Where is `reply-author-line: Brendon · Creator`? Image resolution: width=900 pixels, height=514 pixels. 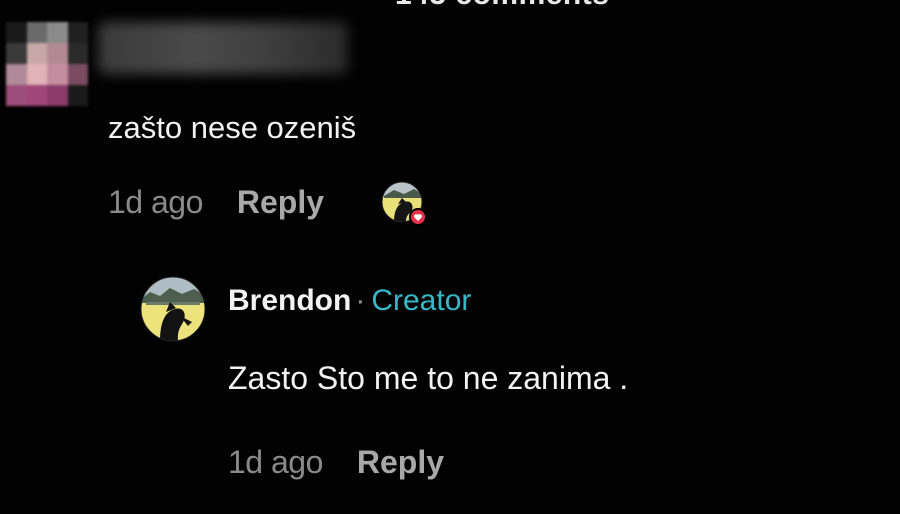
reply-author-line: Brendon · Creator is located at coordinates (349, 301).